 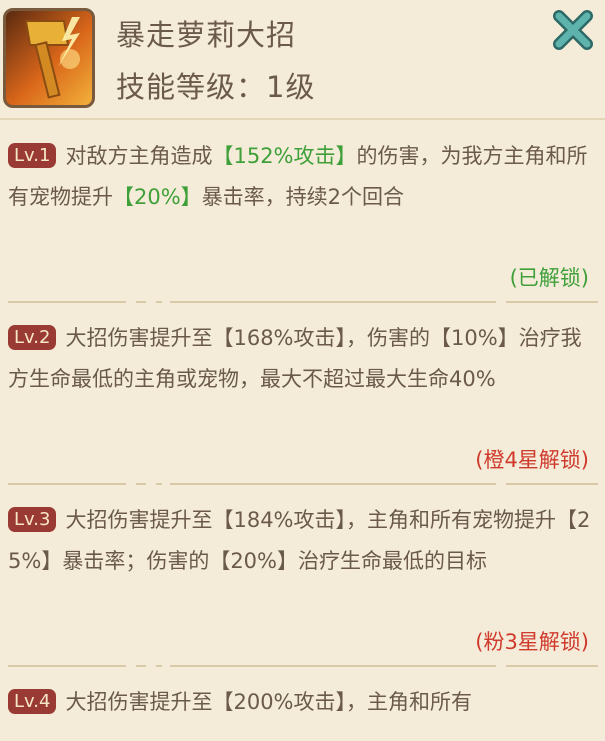 What do you see at coordinates (157, 197) in the screenshot?
I see `entry-1-crit-value: 【20%】` at bounding box center [157, 197].